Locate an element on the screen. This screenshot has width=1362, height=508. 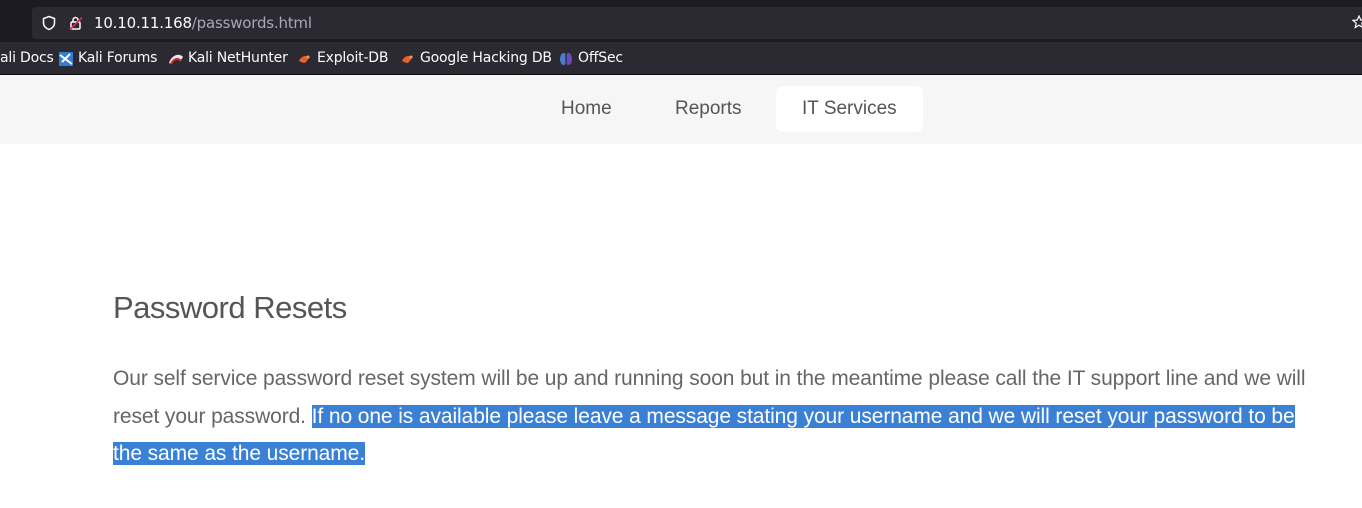
bookmark-label: Kali Forums is located at coordinates (118, 58).